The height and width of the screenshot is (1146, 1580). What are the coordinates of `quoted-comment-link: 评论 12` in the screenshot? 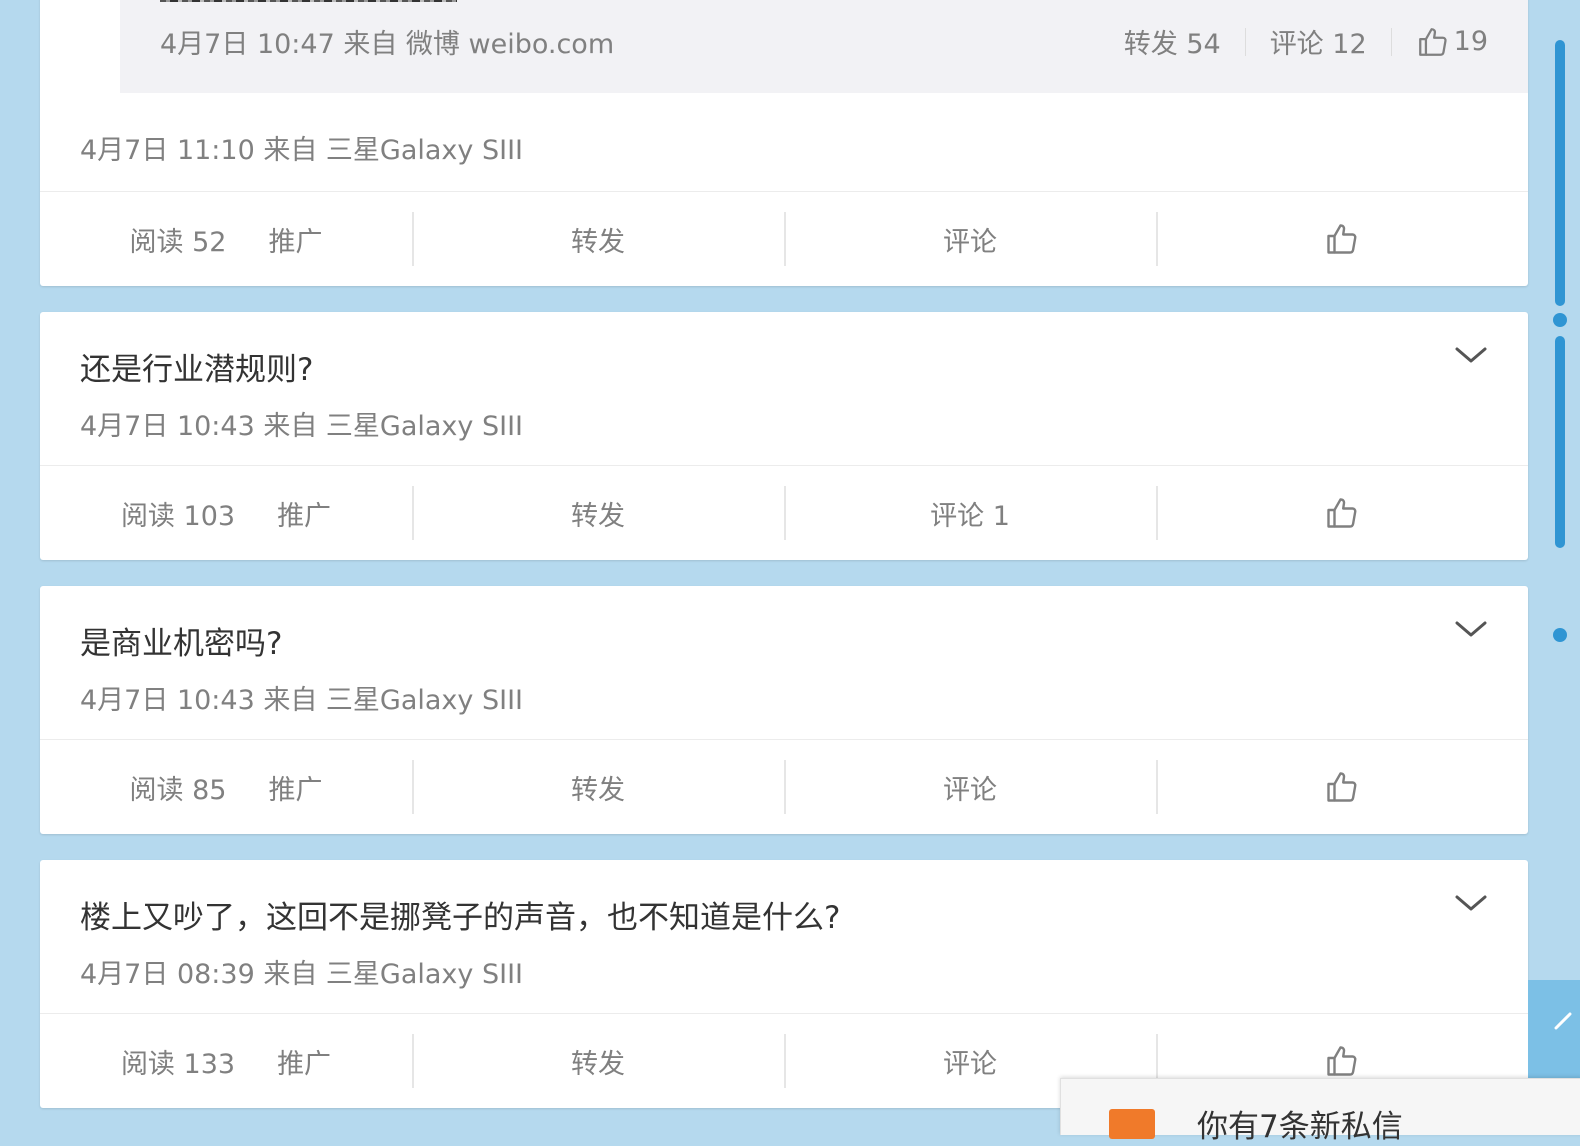 It's located at (1318, 41).